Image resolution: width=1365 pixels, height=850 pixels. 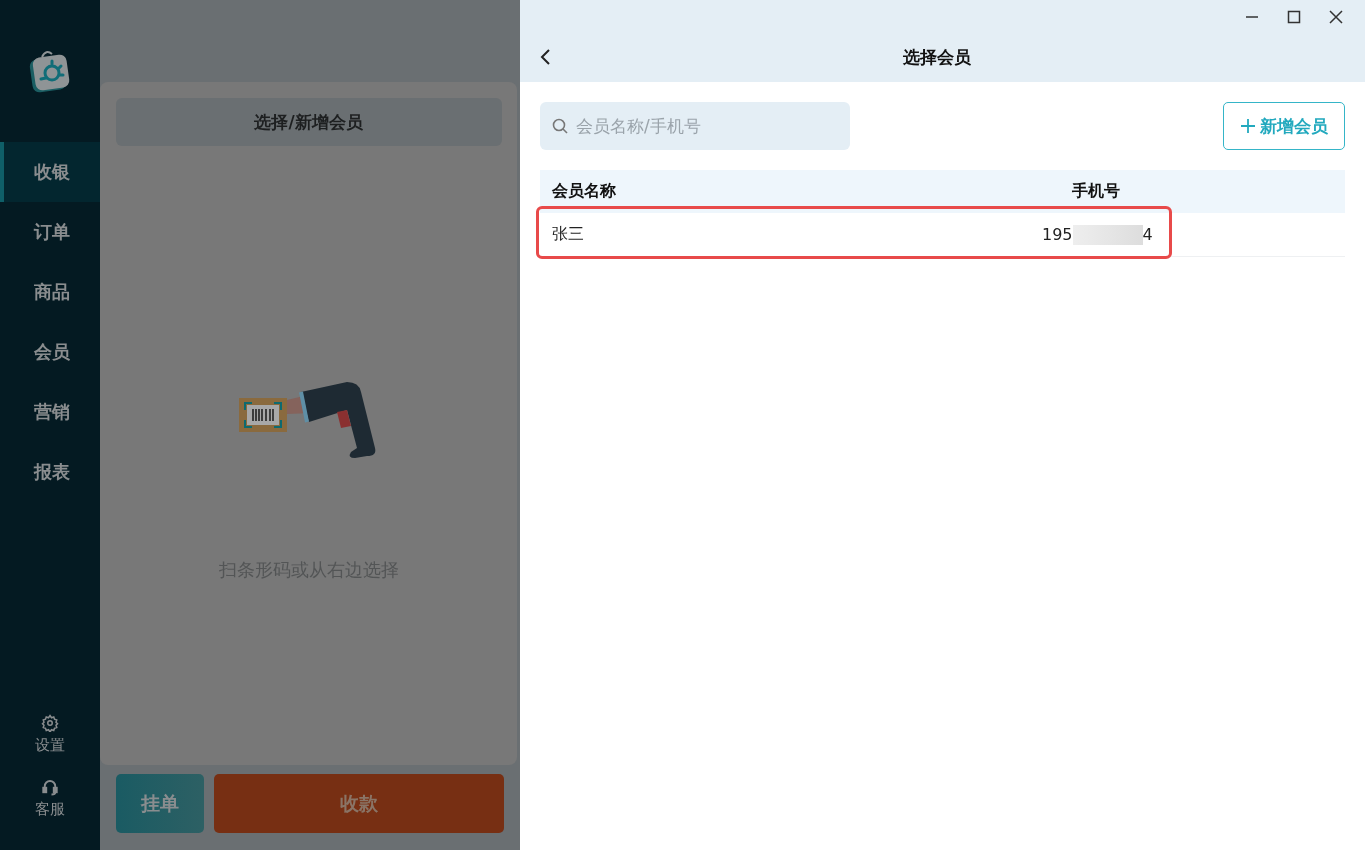 What do you see at coordinates (936, 57) in the screenshot?
I see `drawer-title: 选择会员` at bounding box center [936, 57].